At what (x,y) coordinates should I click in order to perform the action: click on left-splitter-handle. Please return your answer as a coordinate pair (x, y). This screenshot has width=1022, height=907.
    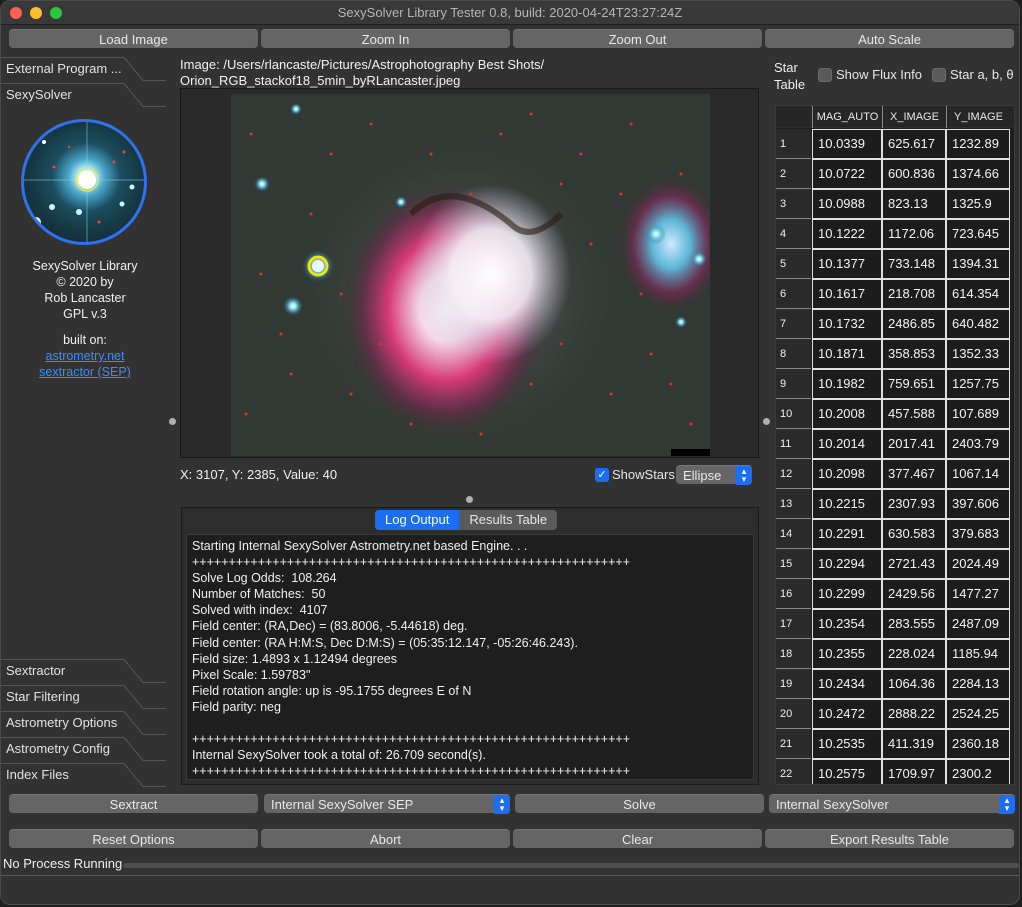
    Looking at the image, I should click on (172, 421).